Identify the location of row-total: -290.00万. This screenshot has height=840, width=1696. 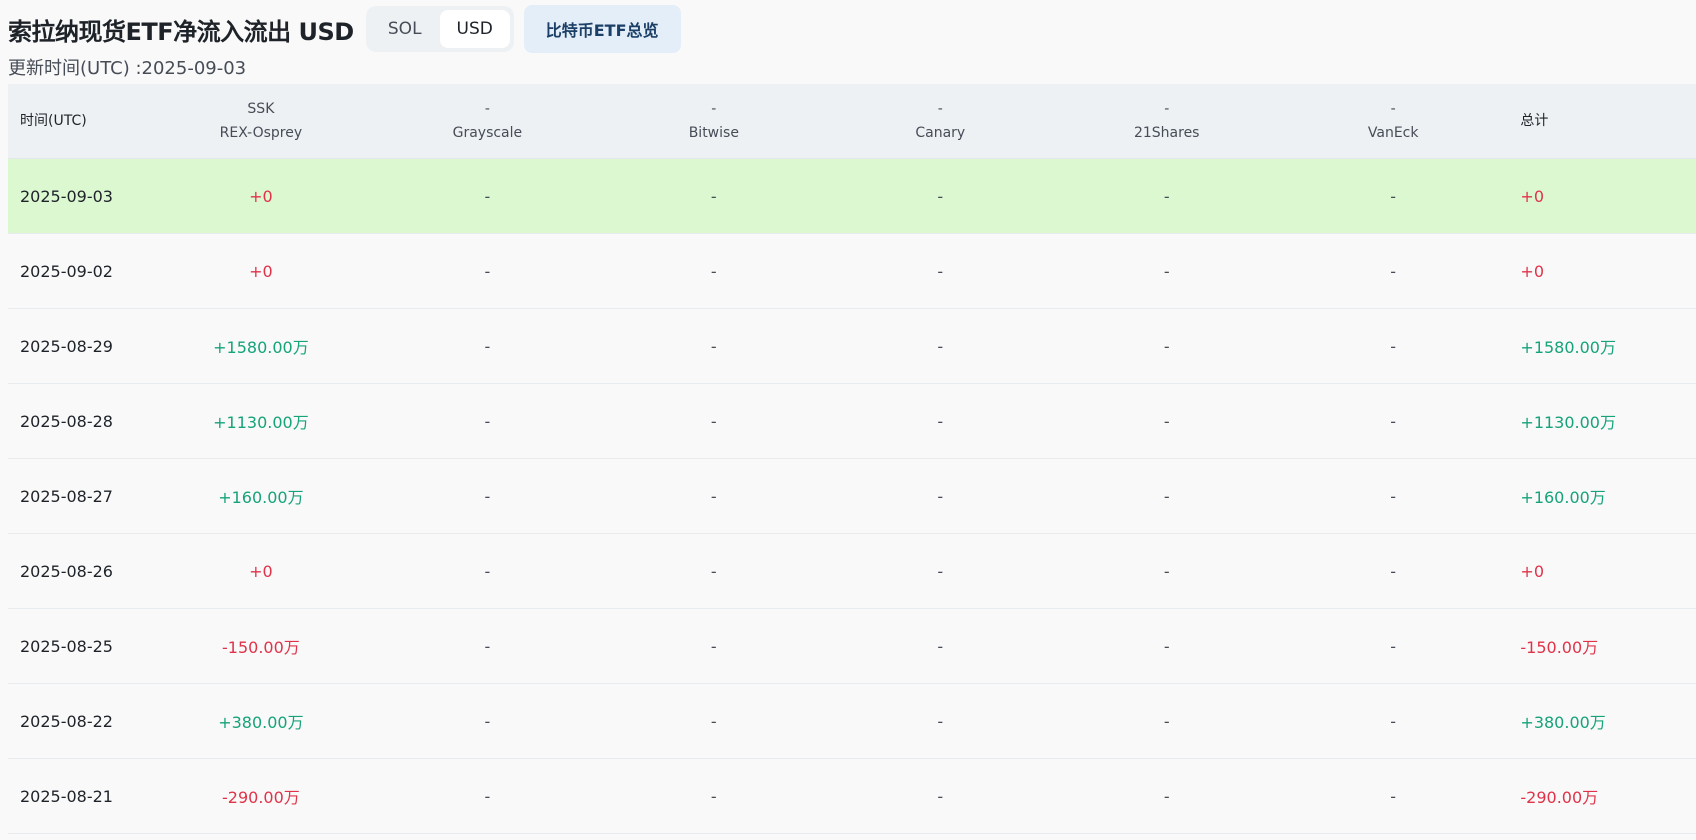
(1559, 797).